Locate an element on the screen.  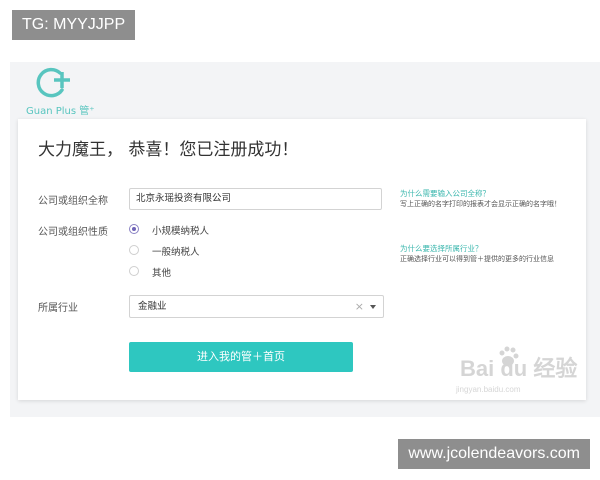
radio-label: 小规模纳税人 is located at coordinates (181, 231).